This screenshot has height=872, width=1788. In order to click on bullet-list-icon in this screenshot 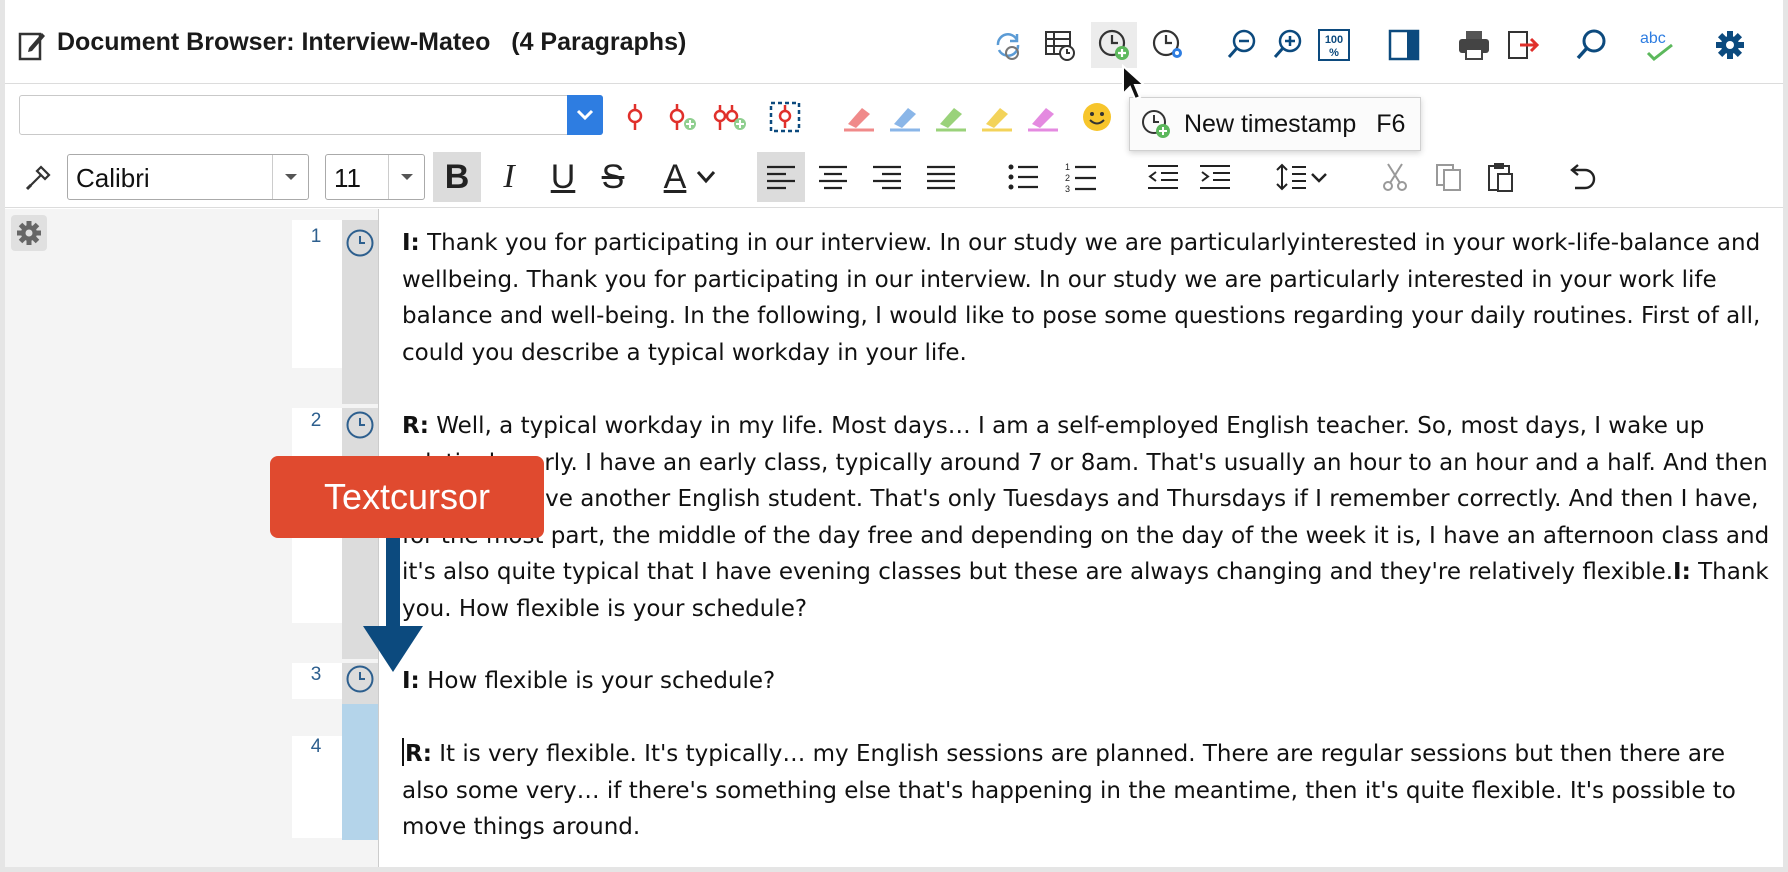, I will do `click(1023, 177)`.